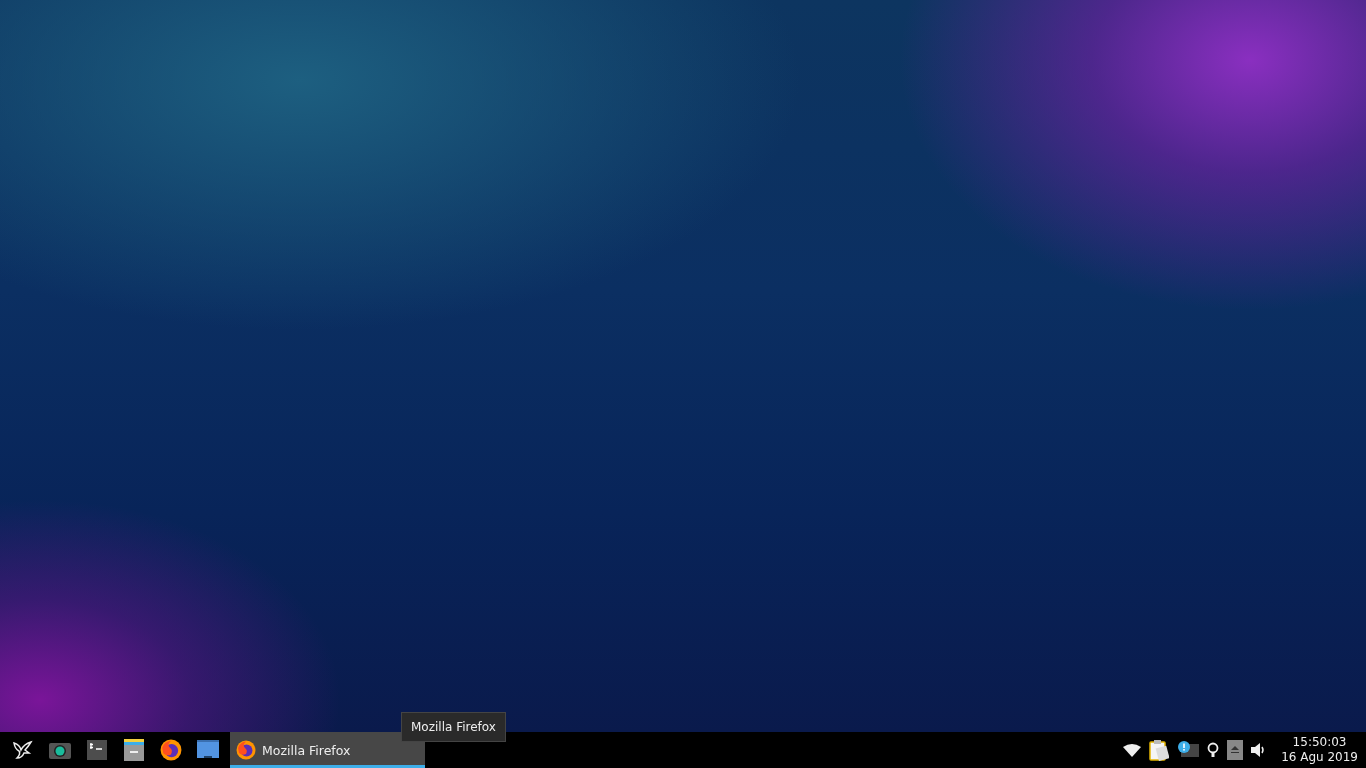 The image size is (1366, 768). I want to click on desktop-icon, so click(207, 750).